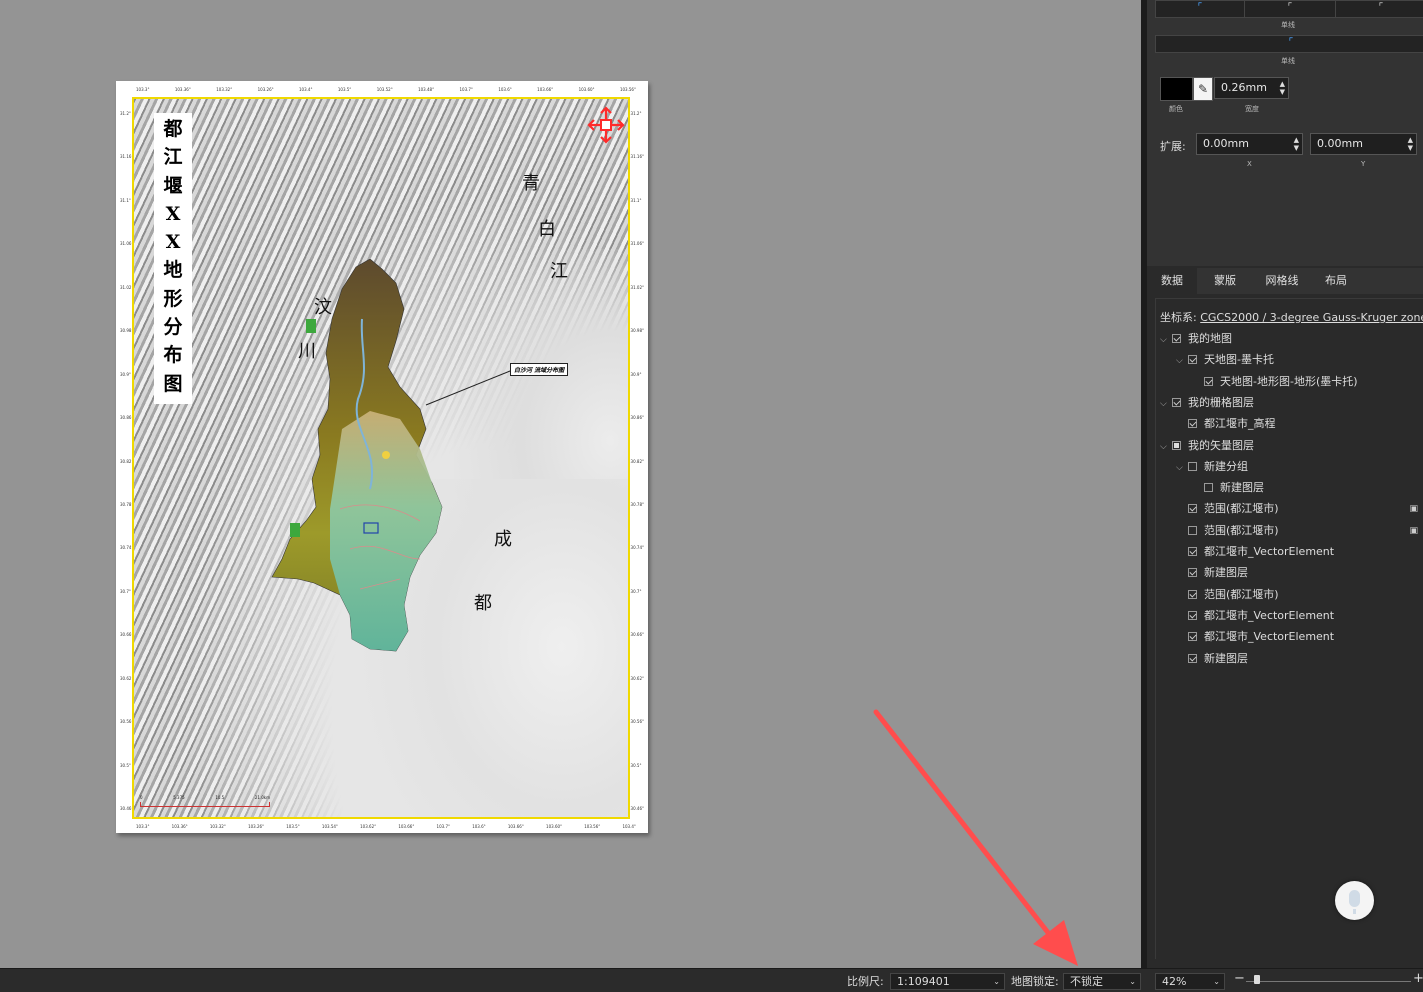 This screenshot has width=1423, height=992. What do you see at coordinates (173, 213) in the screenshot?
I see `title-char: X` at bounding box center [173, 213].